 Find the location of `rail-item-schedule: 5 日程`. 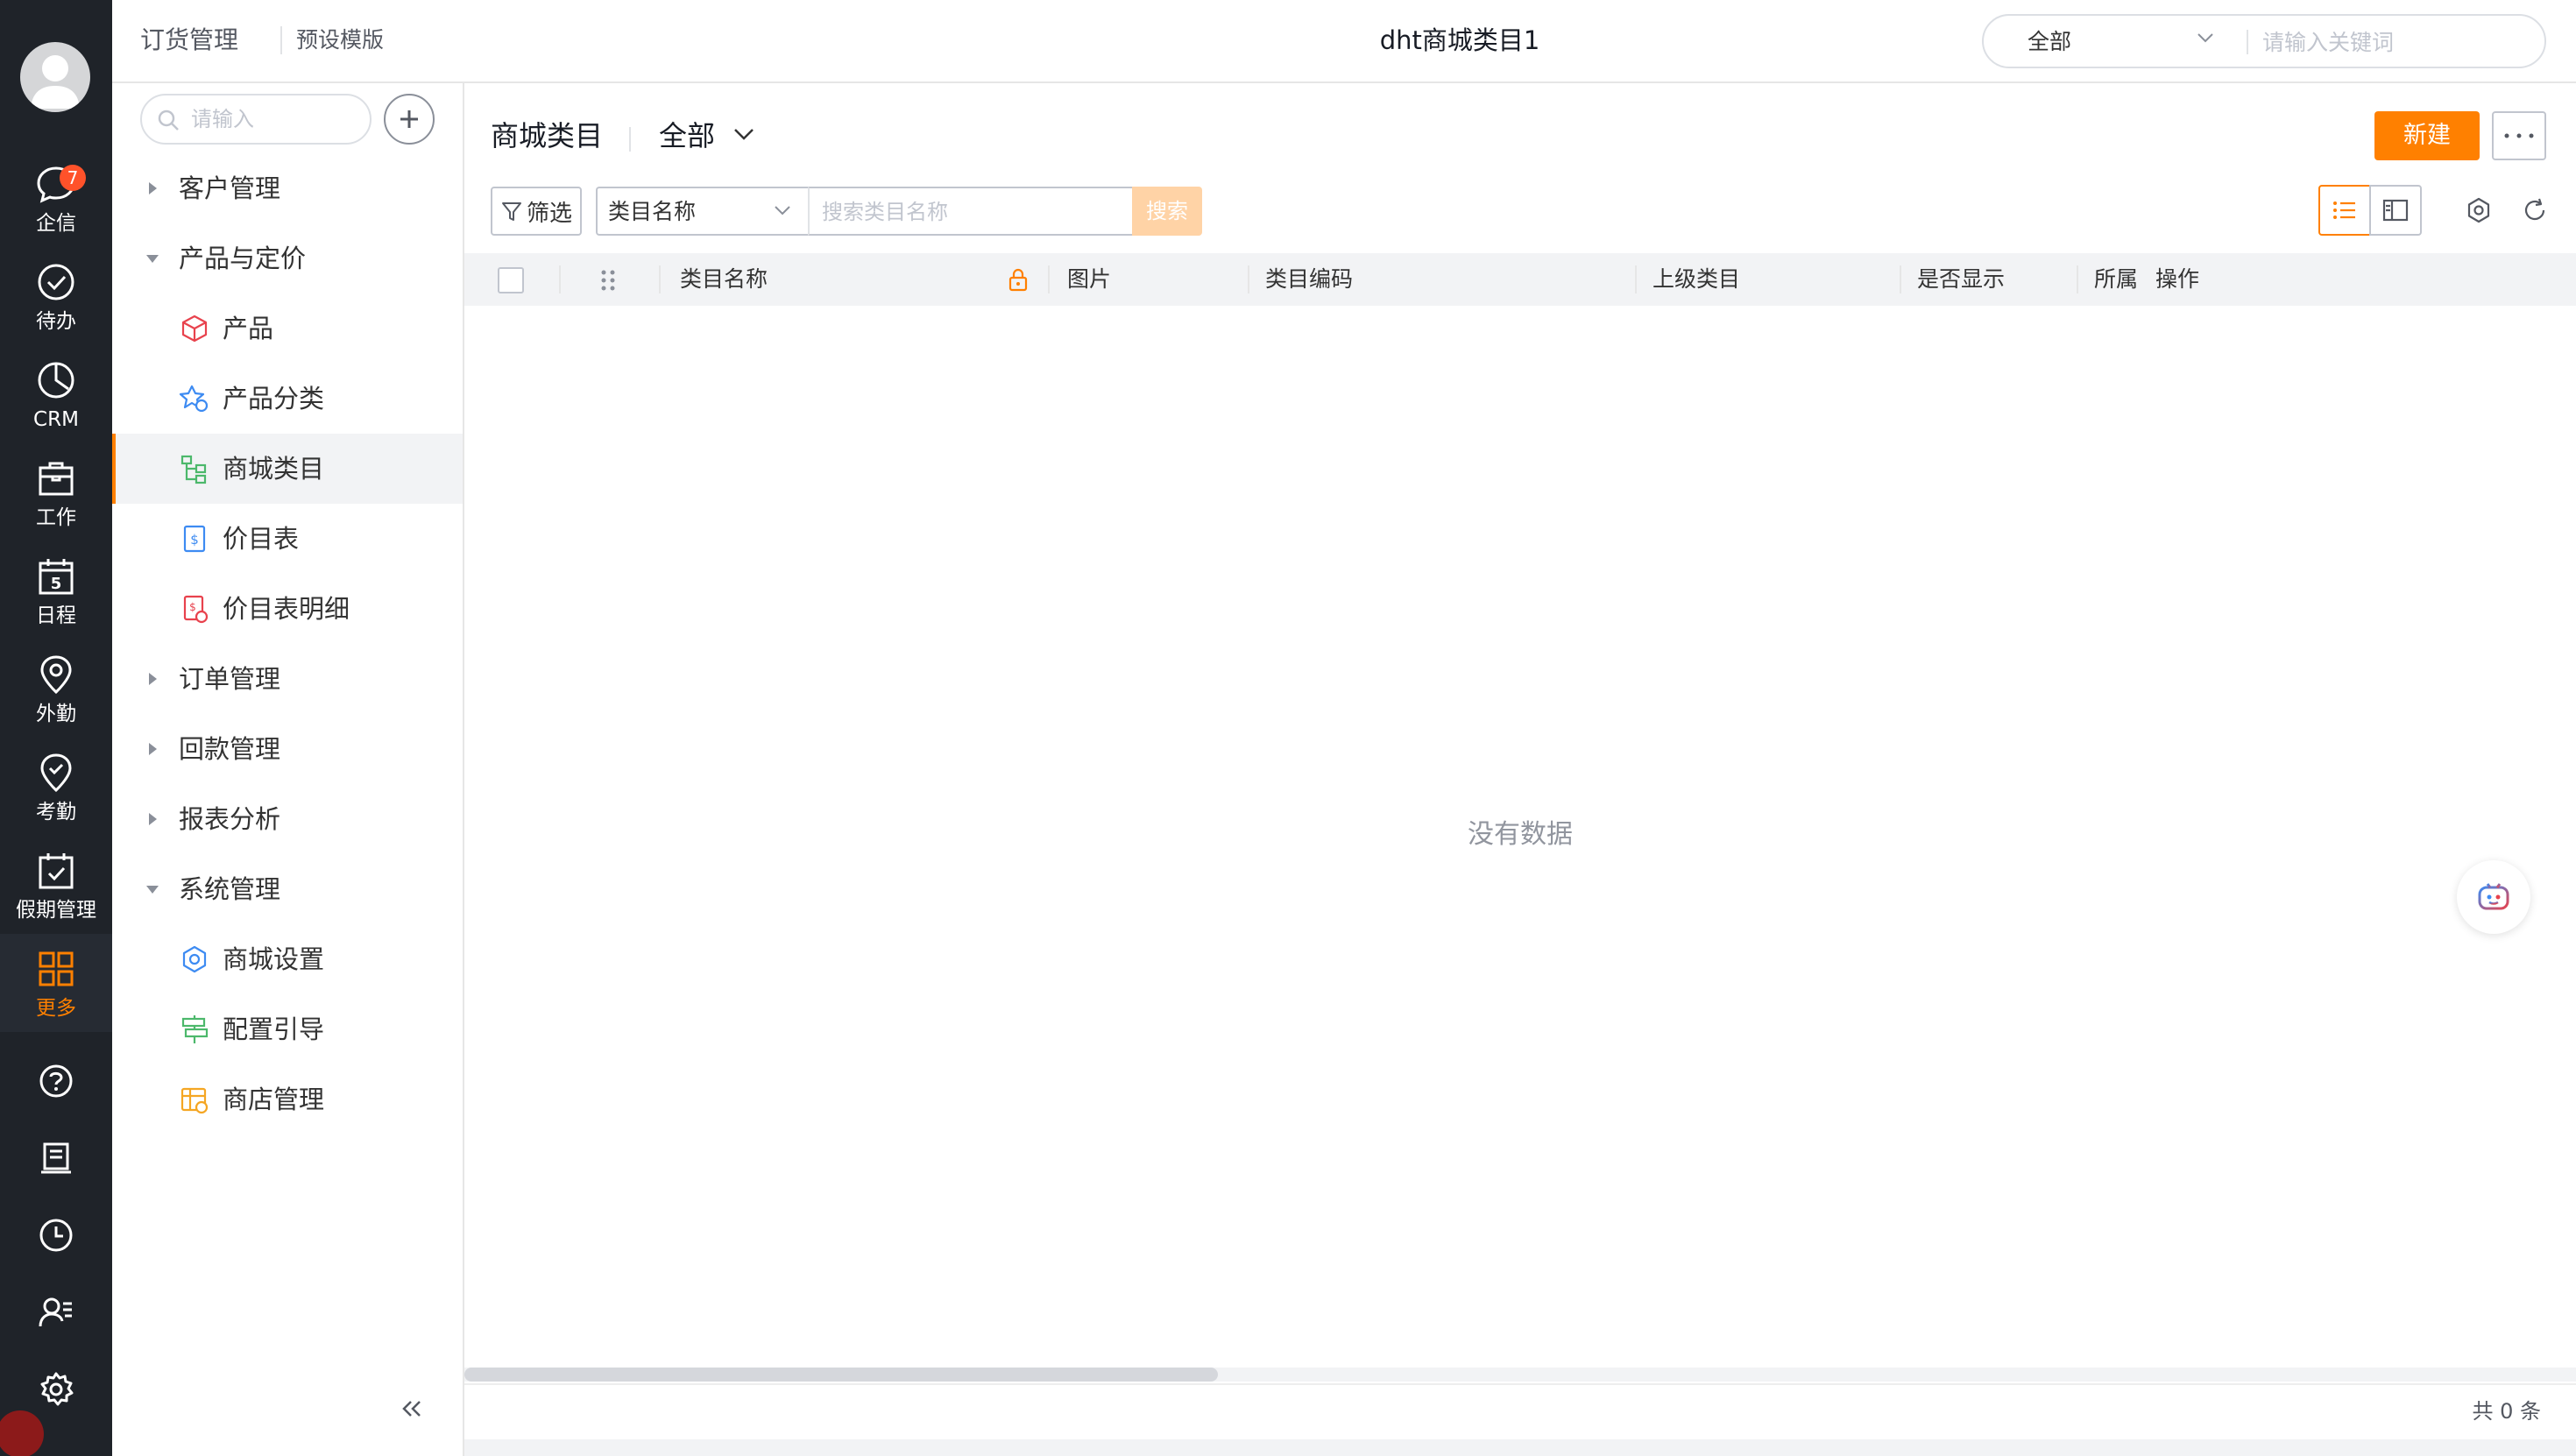

rail-item-schedule: 5 日程 is located at coordinates (56, 590).